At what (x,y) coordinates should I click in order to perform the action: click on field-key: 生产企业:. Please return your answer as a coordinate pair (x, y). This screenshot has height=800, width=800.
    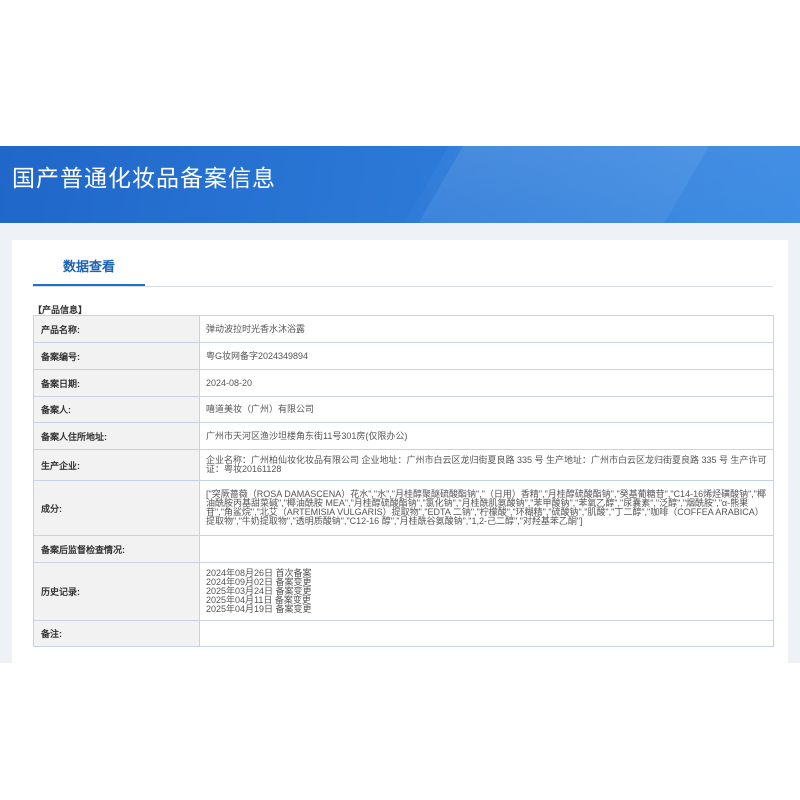
    Looking at the image, I should click on (116, 465).